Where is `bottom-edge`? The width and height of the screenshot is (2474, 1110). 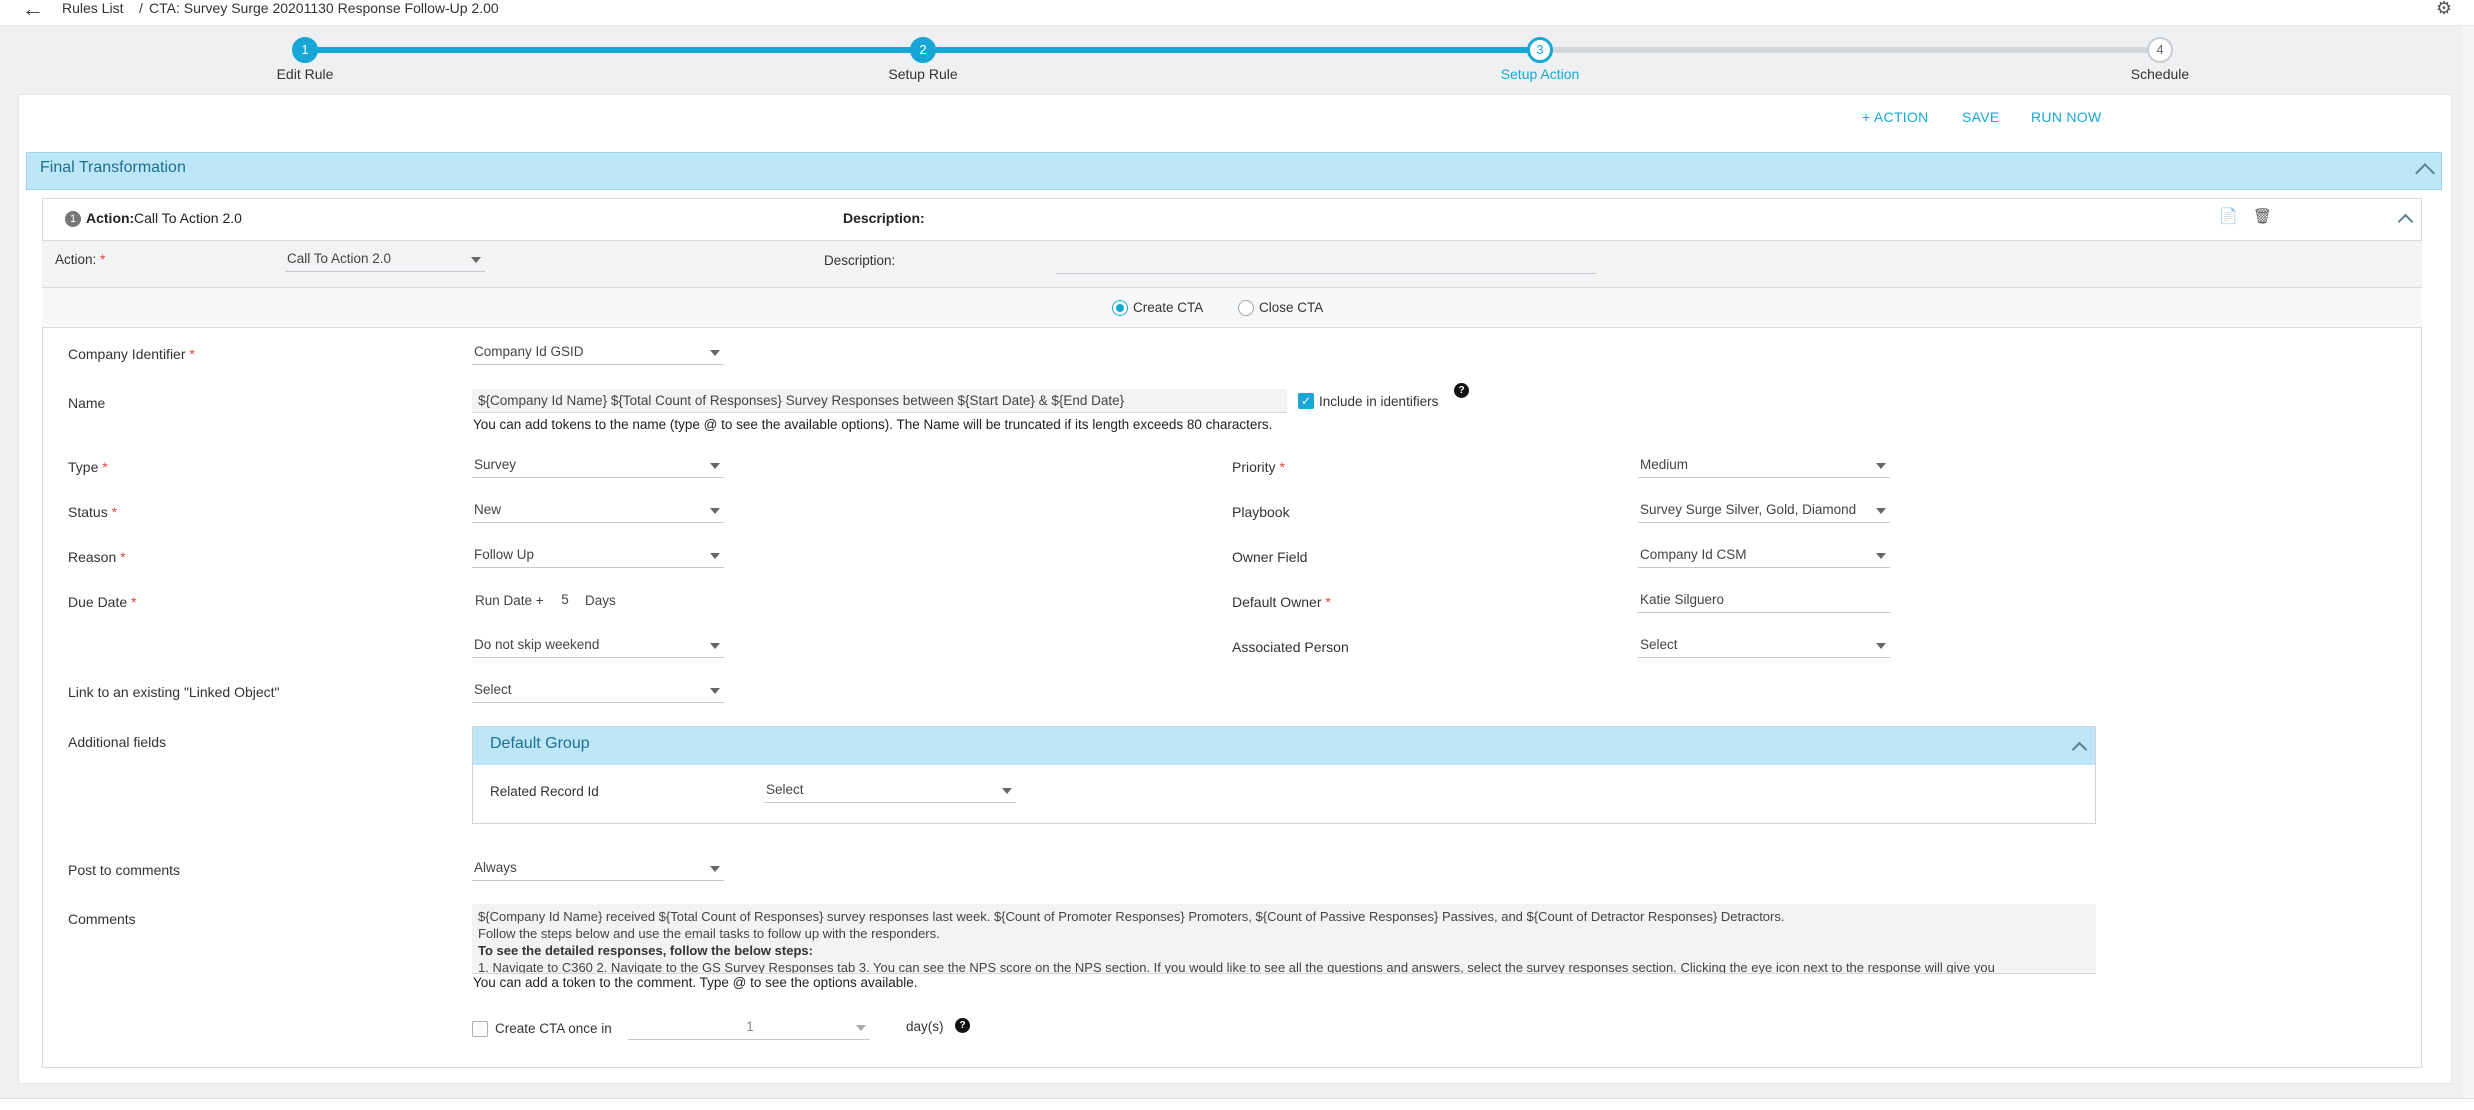
bottom-edge is located at coordinates (1237, 1104).